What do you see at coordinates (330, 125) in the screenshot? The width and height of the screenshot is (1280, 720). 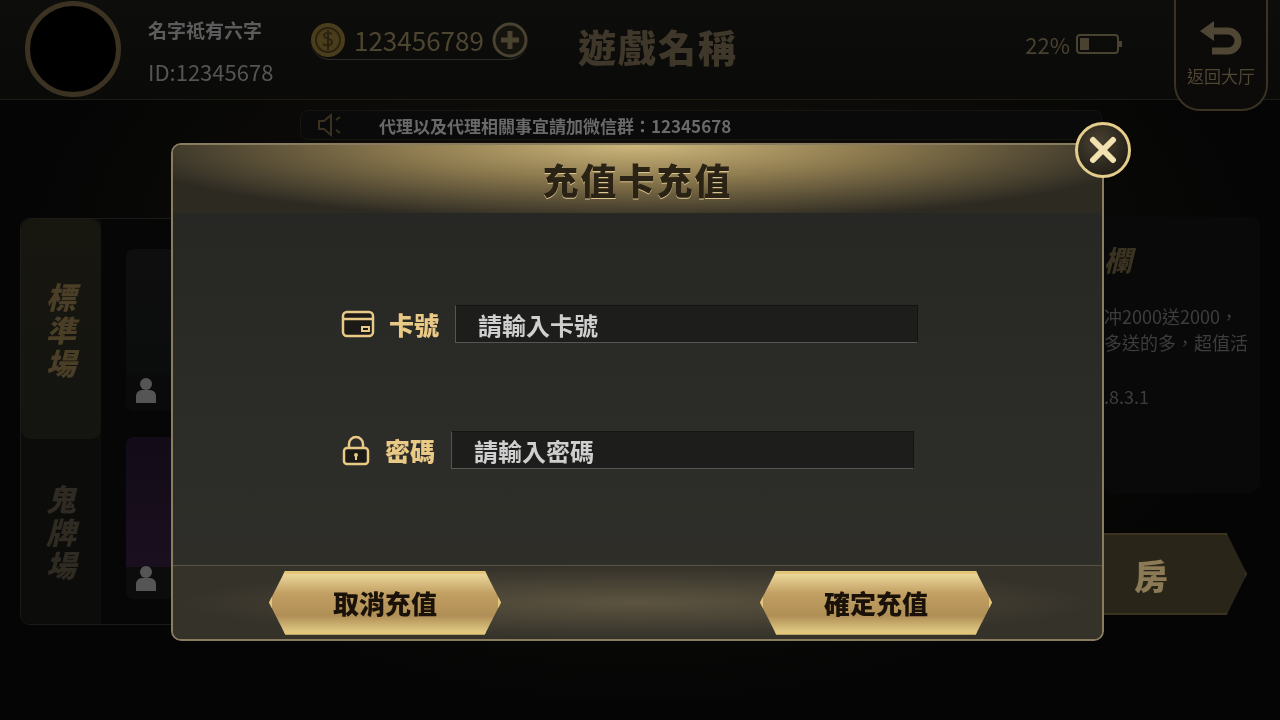 I see `speaker-icon` at bounding box center [330, 125].